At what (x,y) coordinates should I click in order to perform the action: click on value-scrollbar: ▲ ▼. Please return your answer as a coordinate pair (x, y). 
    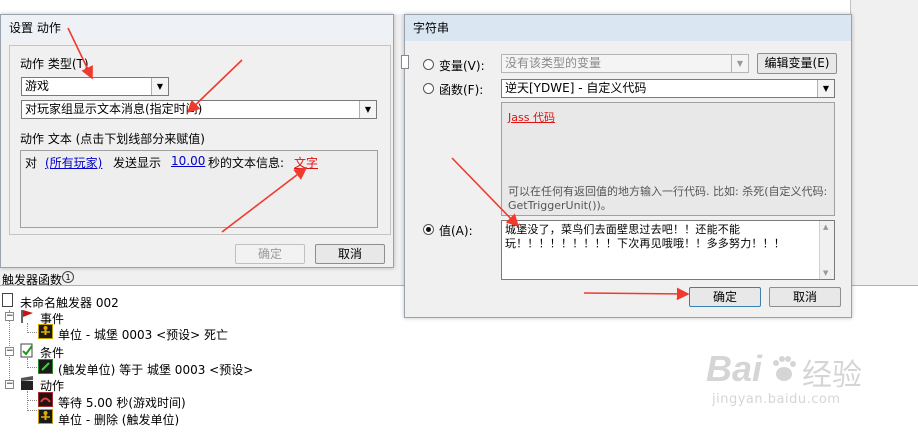
    Looking at the image, I should click on (826, 250).